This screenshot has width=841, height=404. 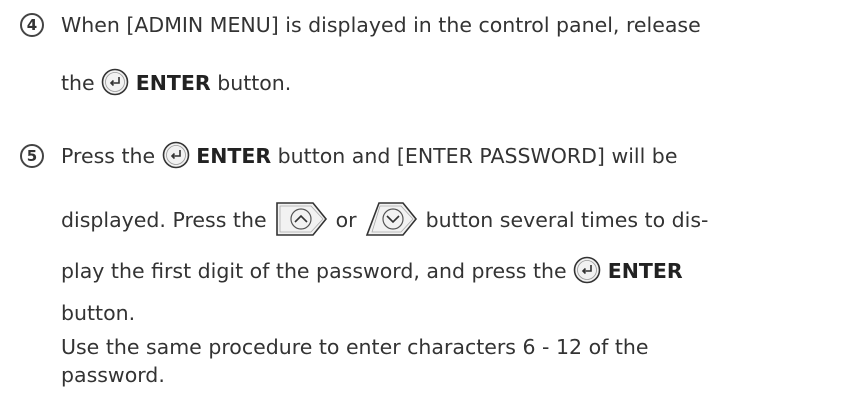 What do you see at coordinates (164, 220) in the screenshot?
I see `step-5-text-2-pre: displayed. Press the` at bounding box center [164, 220].